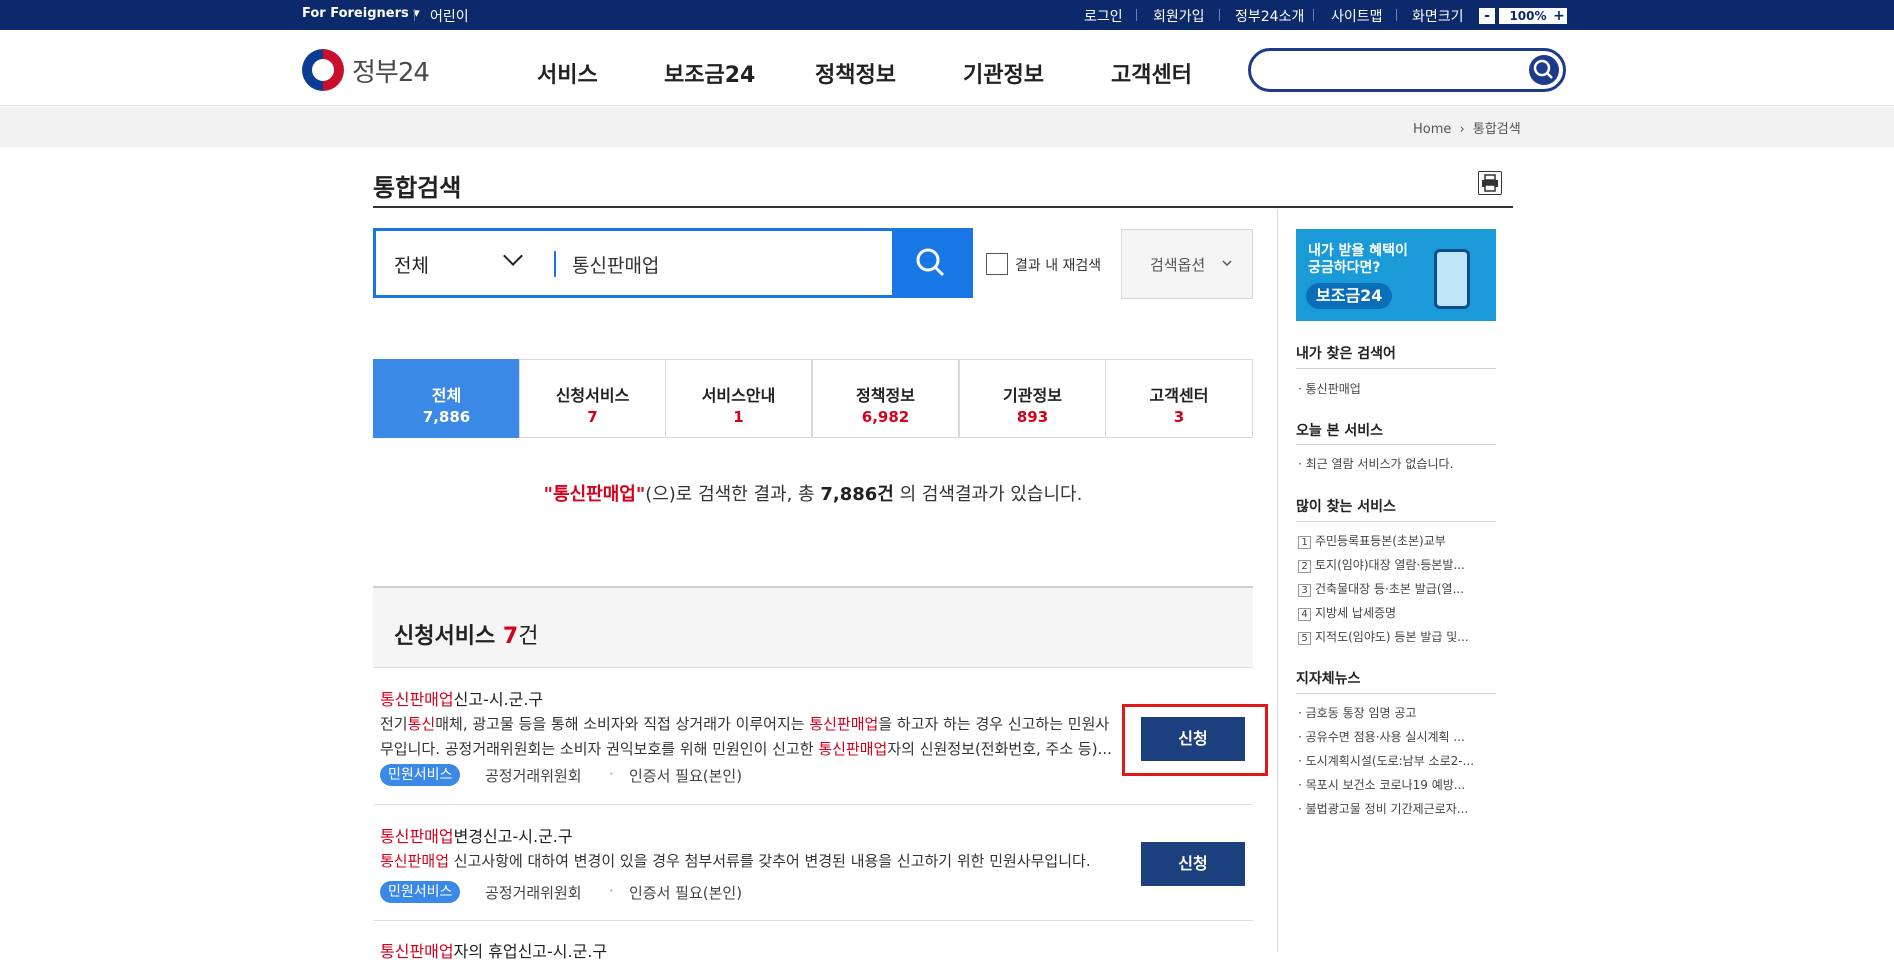  Describe the element at coordinates (1396, 275) in the screenshot. I see `subsidy24-banner: 내가 받을 혜택이 궁금하다면? 보조금24` at that location.